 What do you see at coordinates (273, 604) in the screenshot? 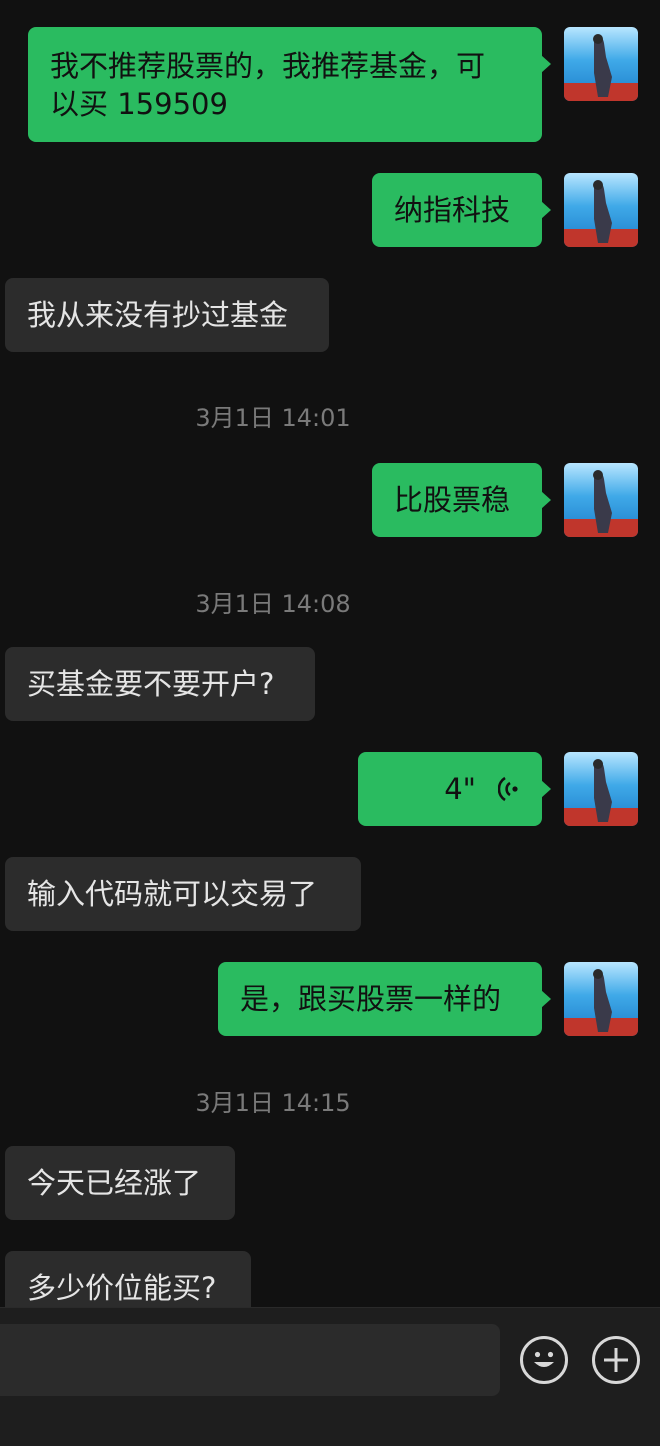
I see `timestamp: 3月1日 14:08` at bounding box center [273, 604].